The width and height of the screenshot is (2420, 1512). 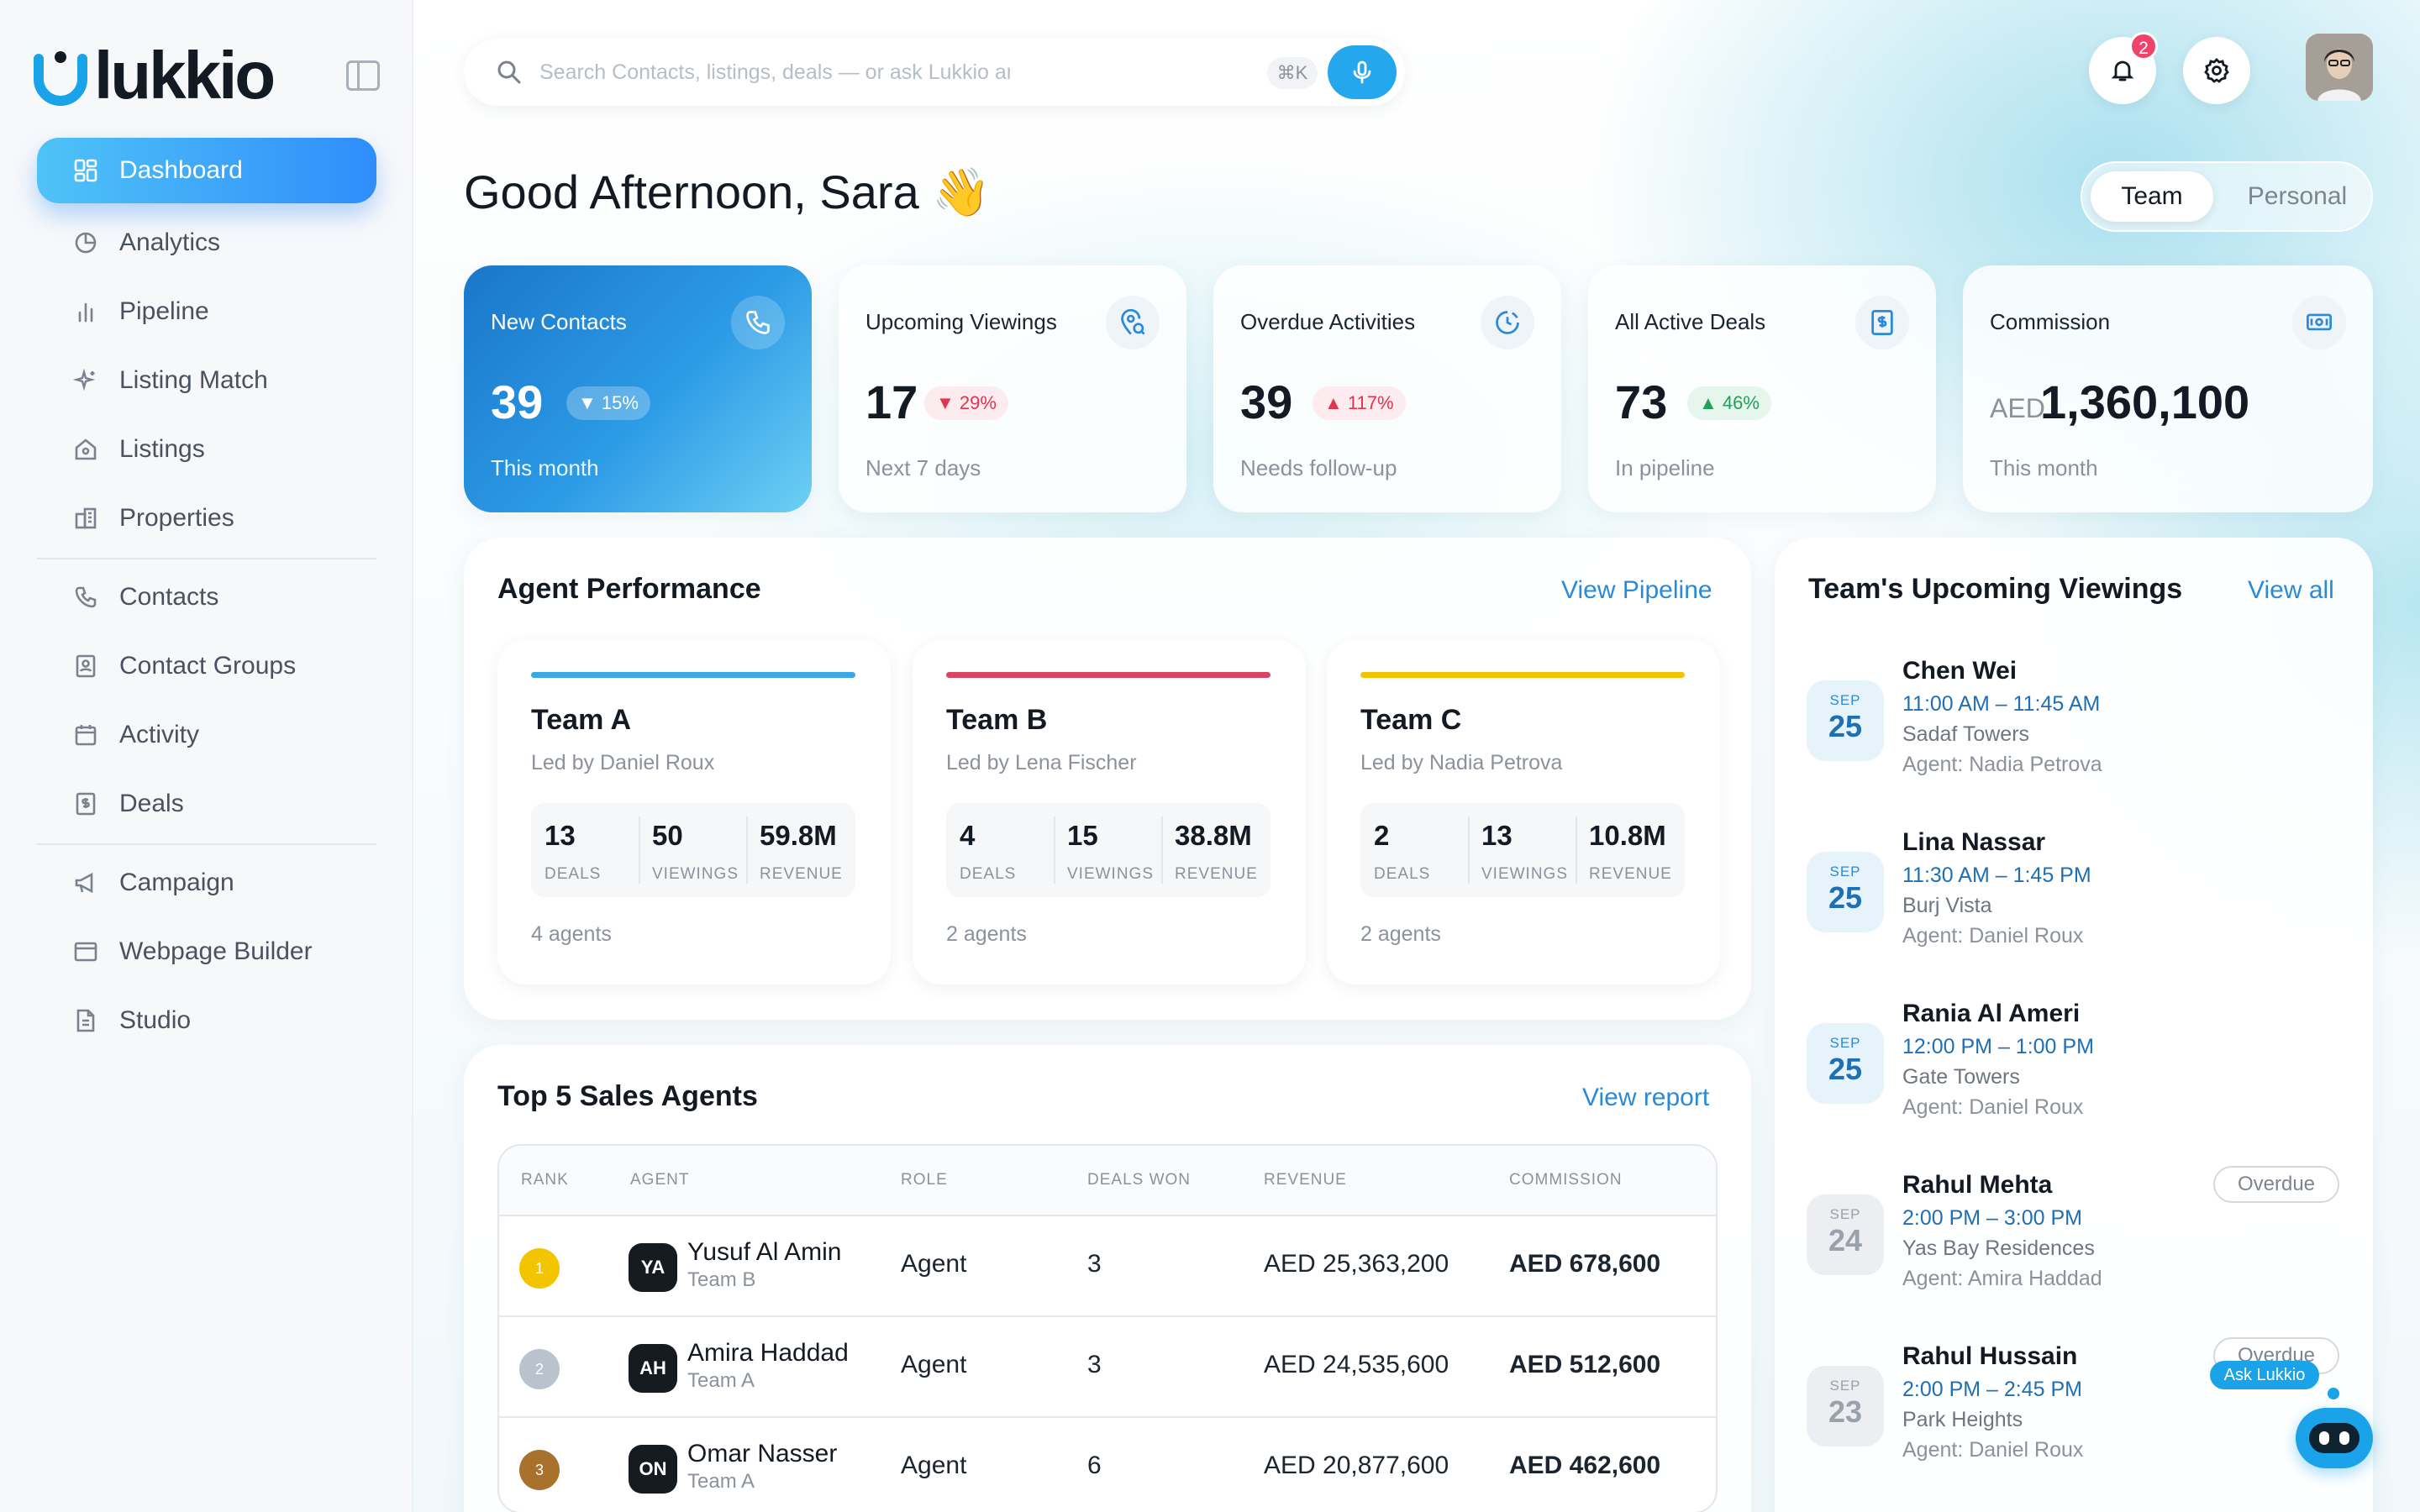 What do you see at coordinates (659, 1180) in the screenshot?
I see `column-header-agent: AGENT` at bounding box center [659, 1180].